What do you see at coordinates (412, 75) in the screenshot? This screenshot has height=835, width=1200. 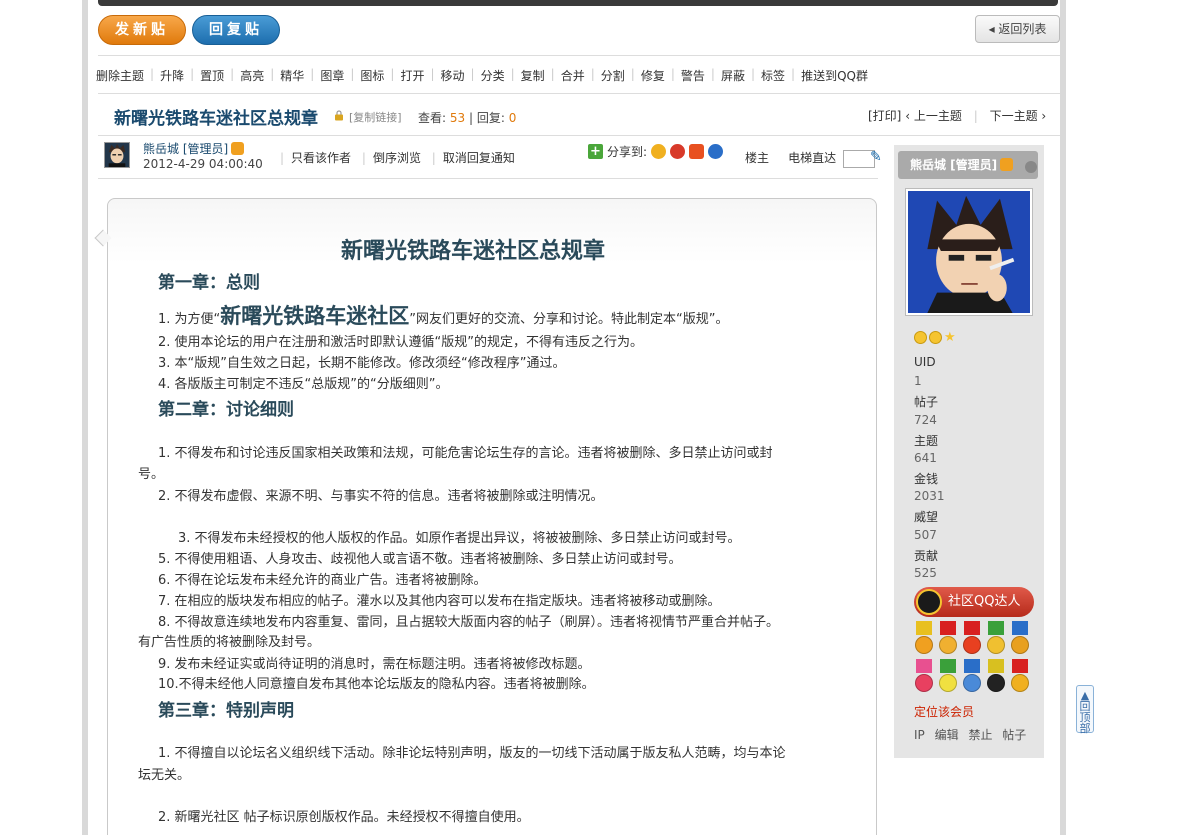 I see `mod-open: 打开` at bounding box center [412, 75].